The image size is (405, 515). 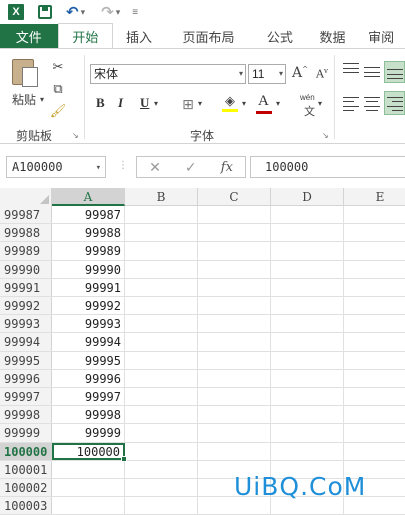 What do you see at coordinates (72, 12) in the screenshot?
I see `undo-icon: ↶` at bounding box center [72, 12].